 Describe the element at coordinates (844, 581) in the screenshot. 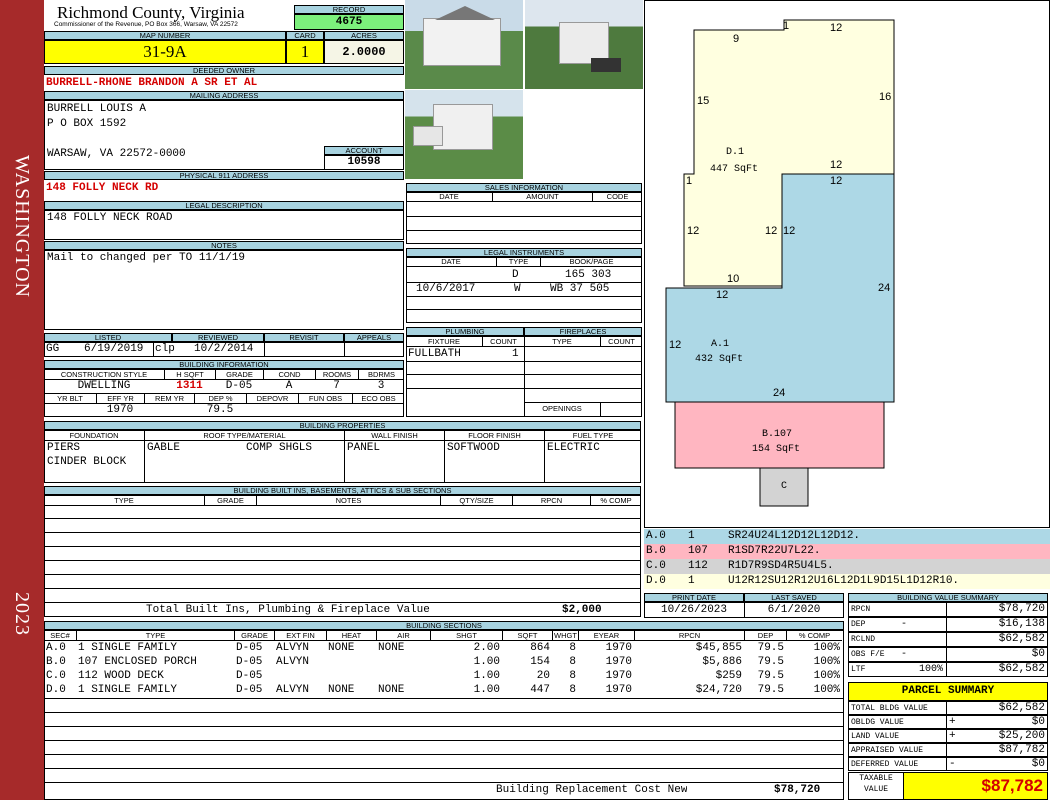

I see `vector-cell: U12R12SU12R12U16L12D1L9D15L1D12R10.` at that location.